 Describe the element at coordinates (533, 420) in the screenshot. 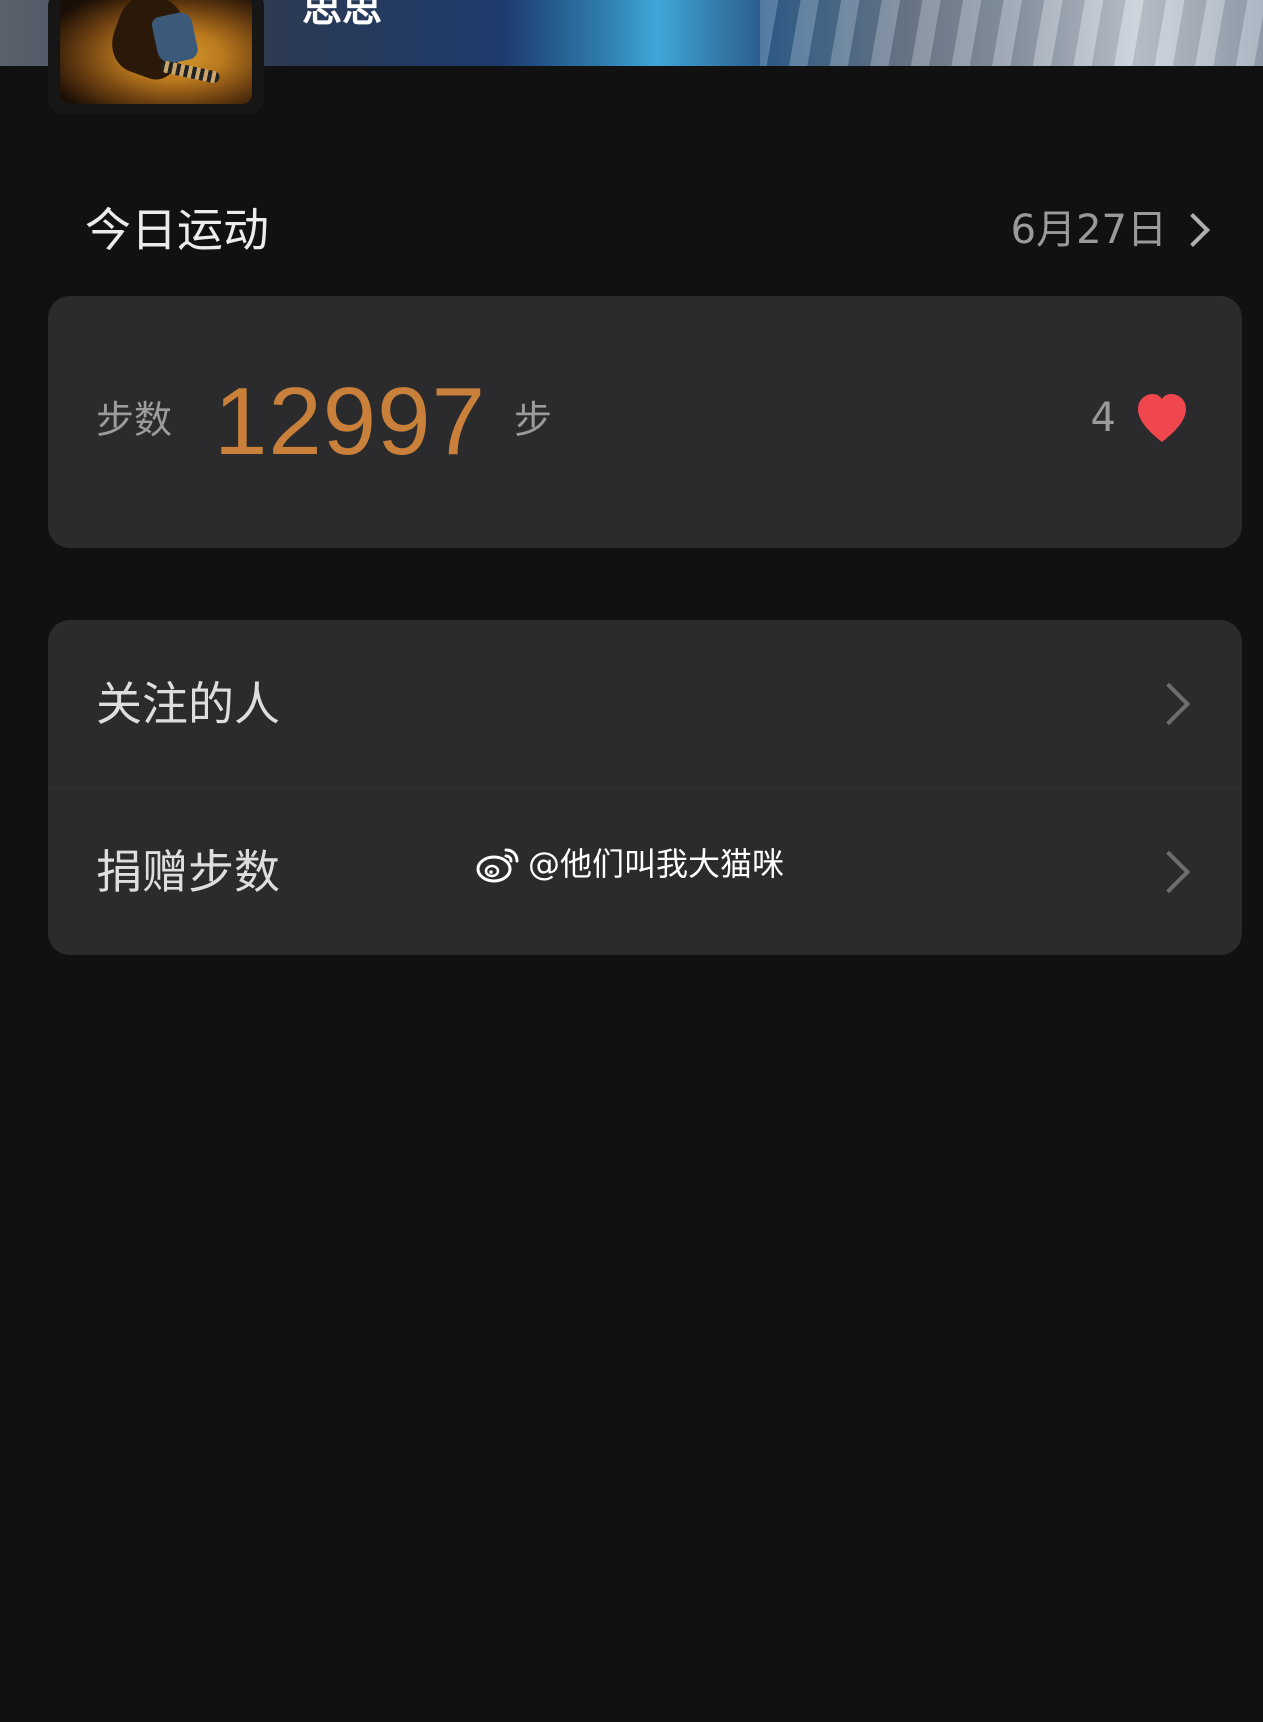

I see `steps-unit: 步` at that location.